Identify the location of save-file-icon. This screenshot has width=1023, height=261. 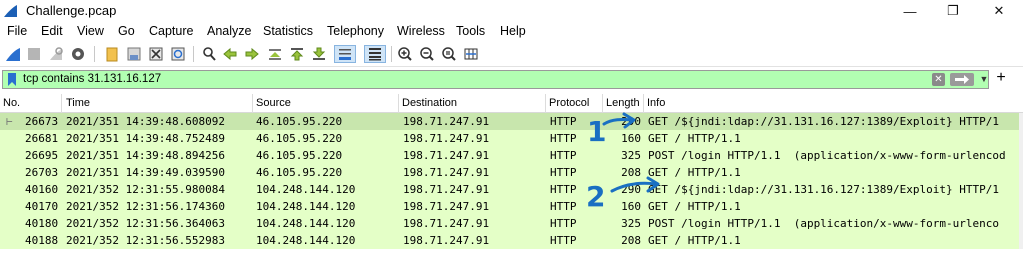
(134, 54).